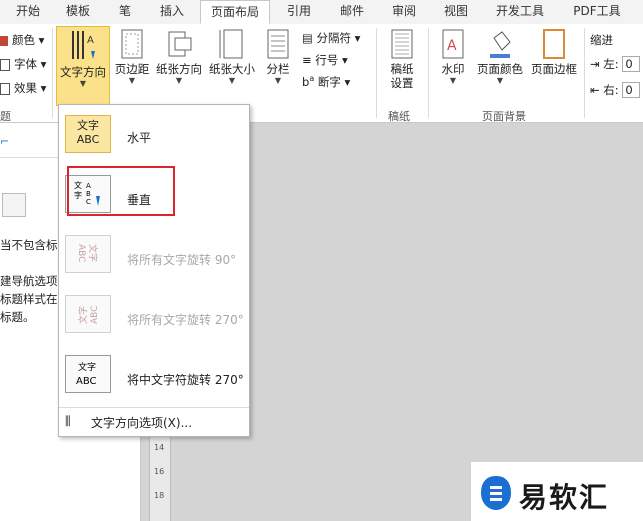  Describe the element at coordinates (404, 12) in the screenshot. I see `tab-review: 审阅` at that location.